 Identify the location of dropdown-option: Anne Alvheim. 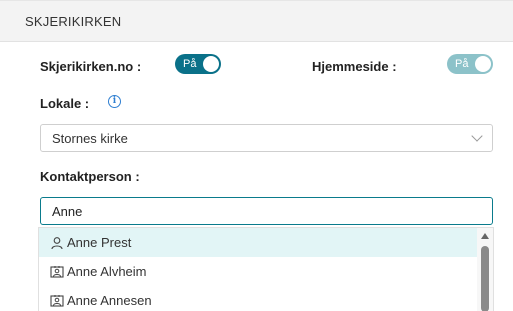
(258, 271).